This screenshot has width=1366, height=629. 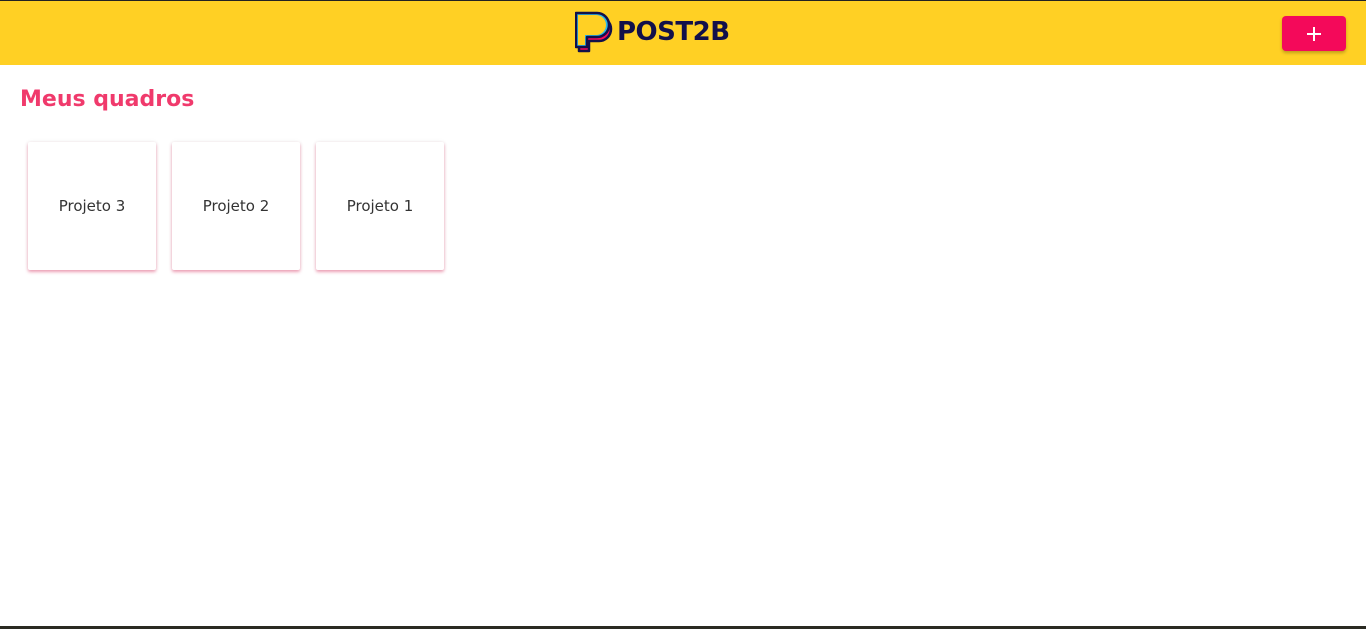 I want to click on board-card: Projeto 2, so click(x=236, y=206).